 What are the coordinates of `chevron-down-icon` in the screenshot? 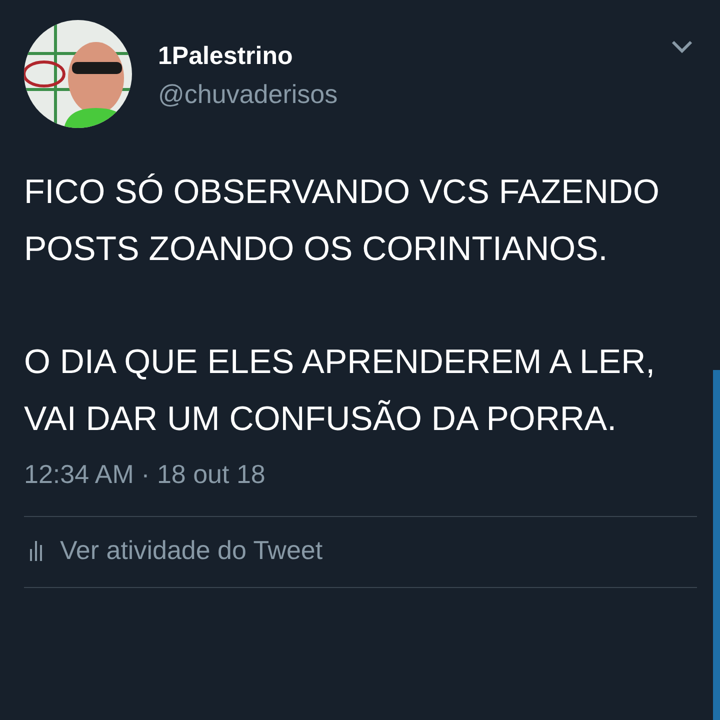 It's located at (682, 47).